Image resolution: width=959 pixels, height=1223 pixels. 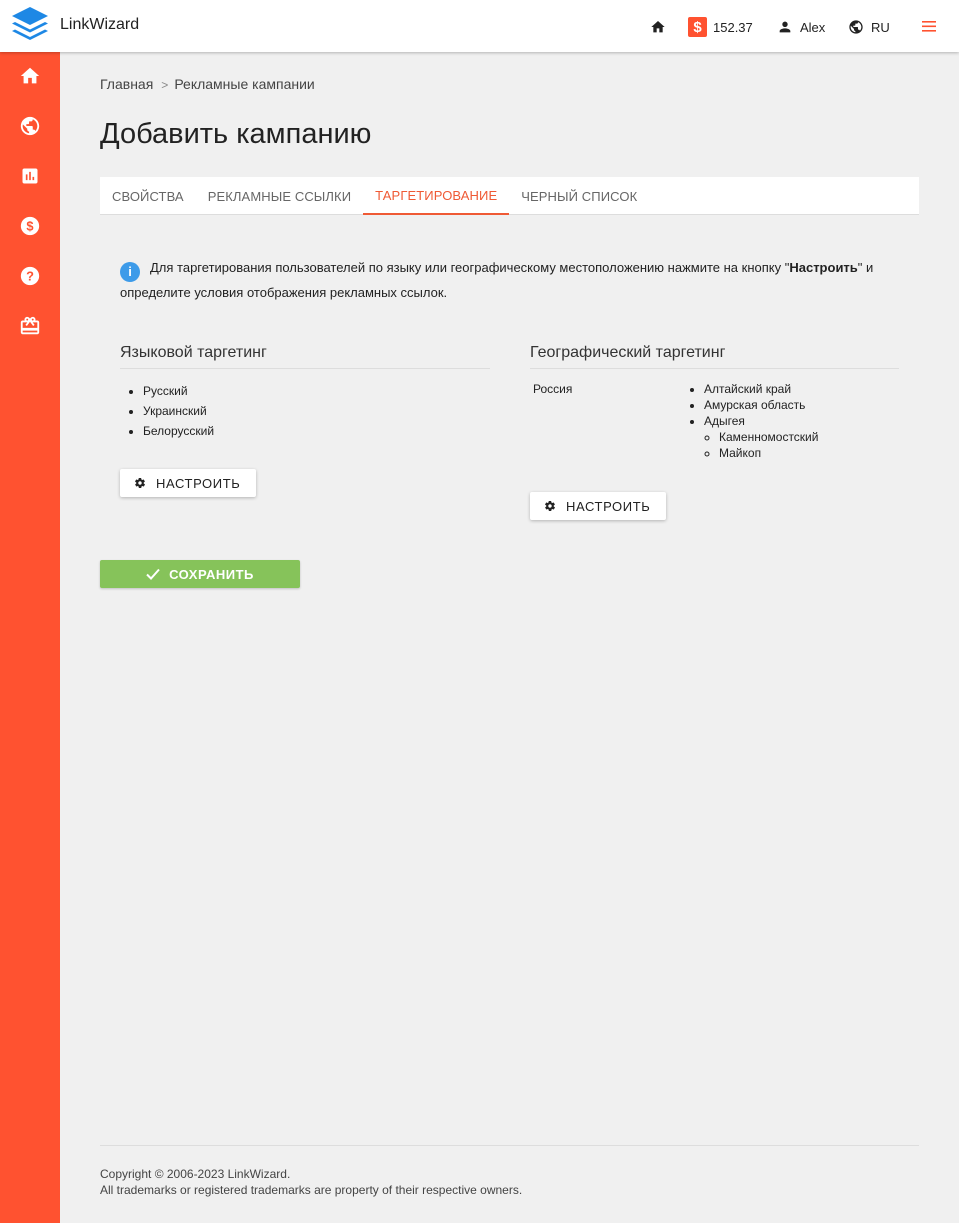 I want to click on footer-copyright: Copyright © 2006-2023 LinkWizard., so click(x=195, y=1174).